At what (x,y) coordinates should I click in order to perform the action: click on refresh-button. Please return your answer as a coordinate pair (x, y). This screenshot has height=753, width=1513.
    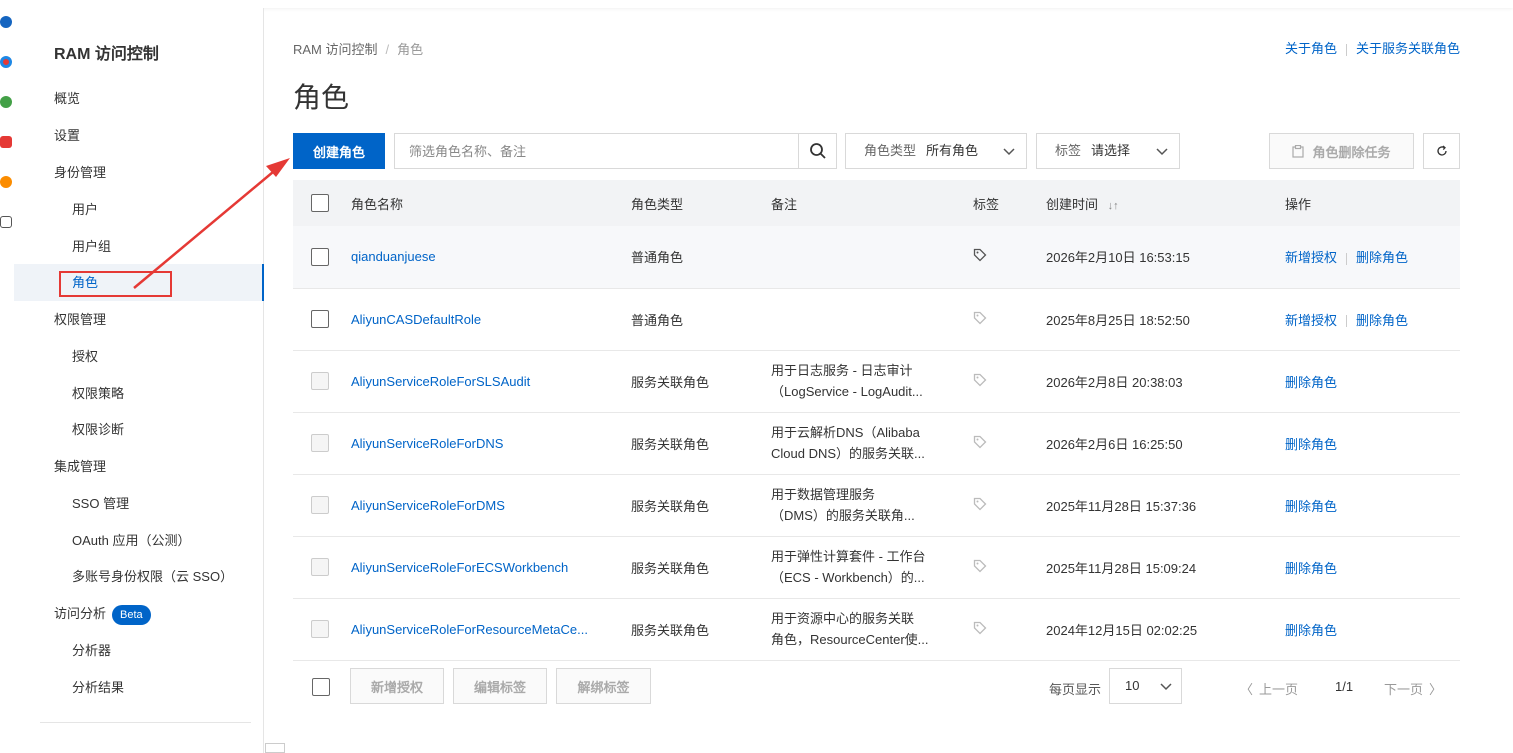
    Looking at the image, I should click on (1441, 151).